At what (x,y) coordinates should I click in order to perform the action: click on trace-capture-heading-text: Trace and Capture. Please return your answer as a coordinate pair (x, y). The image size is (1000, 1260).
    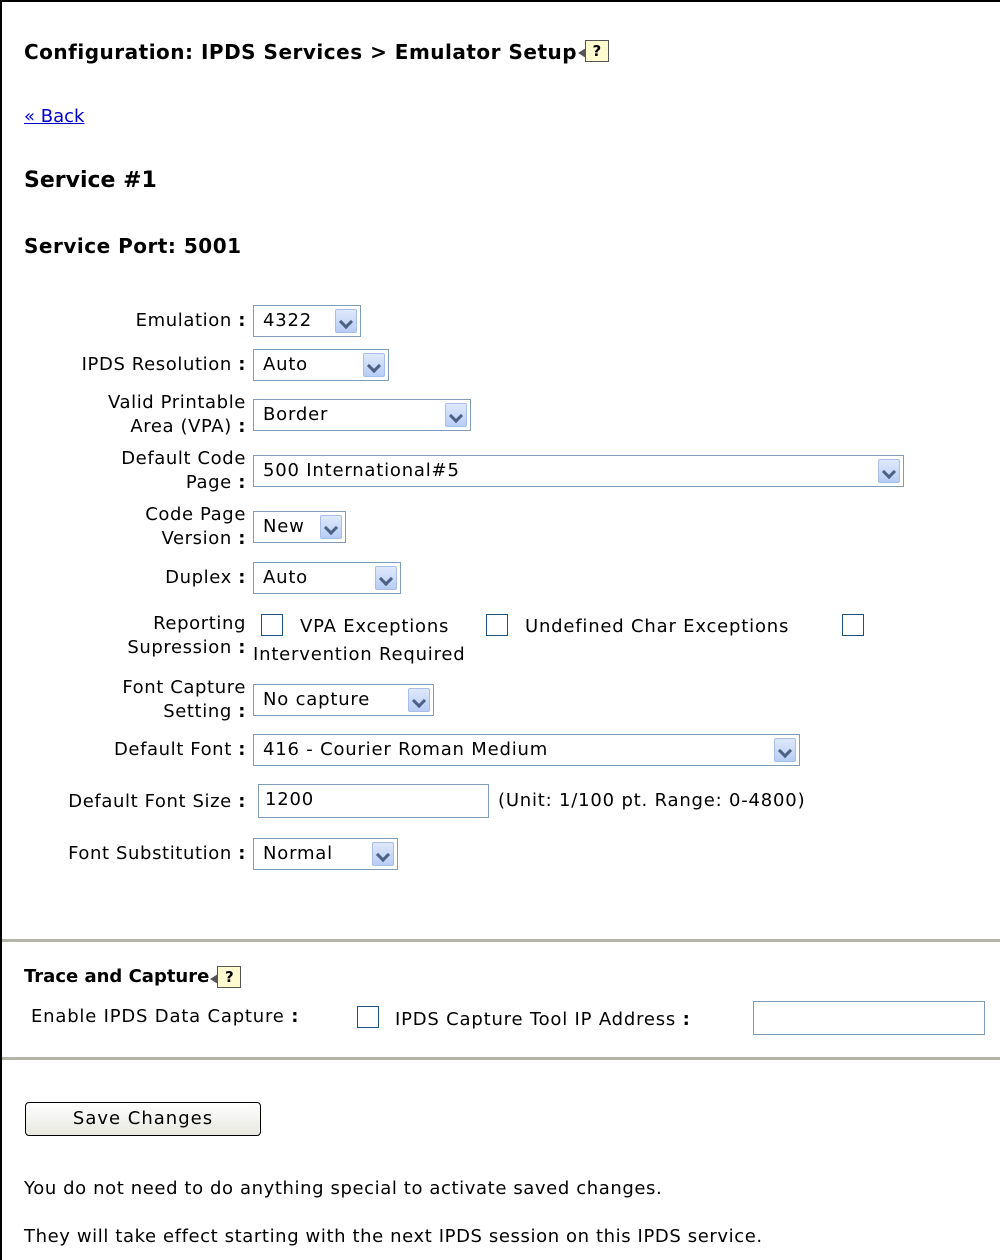
    Looking at the image, I should click on (117, 976).